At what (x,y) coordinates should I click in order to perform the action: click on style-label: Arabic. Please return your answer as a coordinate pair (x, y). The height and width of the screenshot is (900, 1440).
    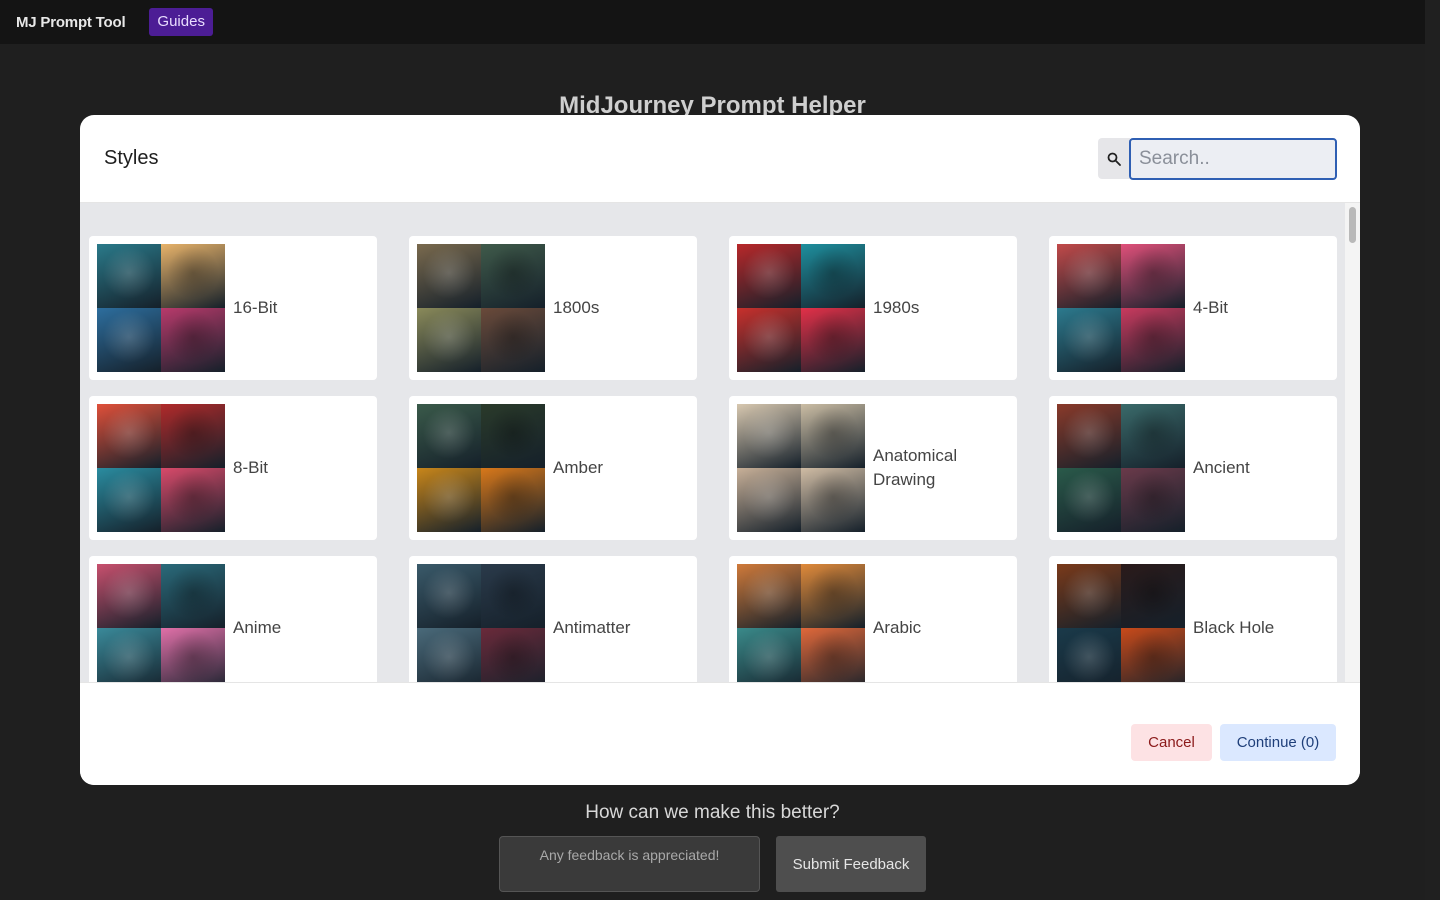
    Looking at the image, I should click on (897, 627).